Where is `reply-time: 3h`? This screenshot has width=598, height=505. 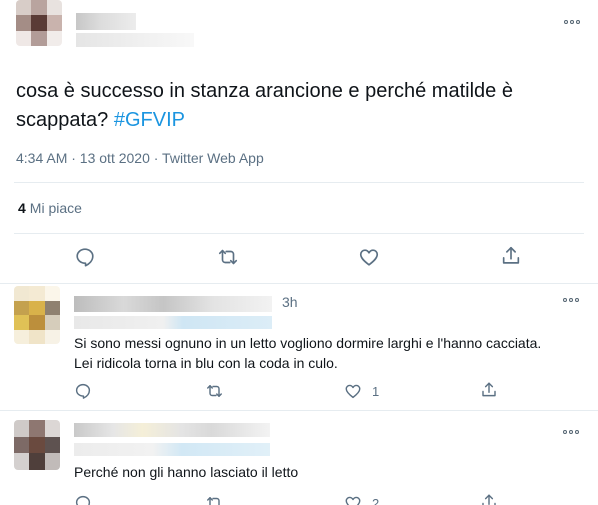
reply-time: 3h is located at coordinates (290, 302).